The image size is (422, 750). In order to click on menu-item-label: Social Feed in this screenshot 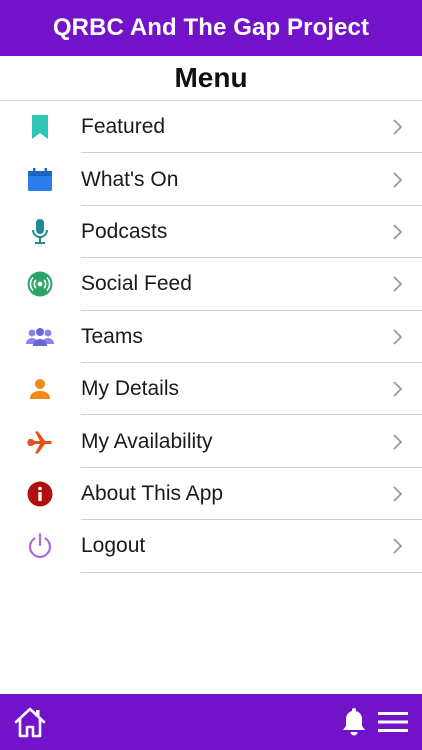, I will do `click(136, 284)`.